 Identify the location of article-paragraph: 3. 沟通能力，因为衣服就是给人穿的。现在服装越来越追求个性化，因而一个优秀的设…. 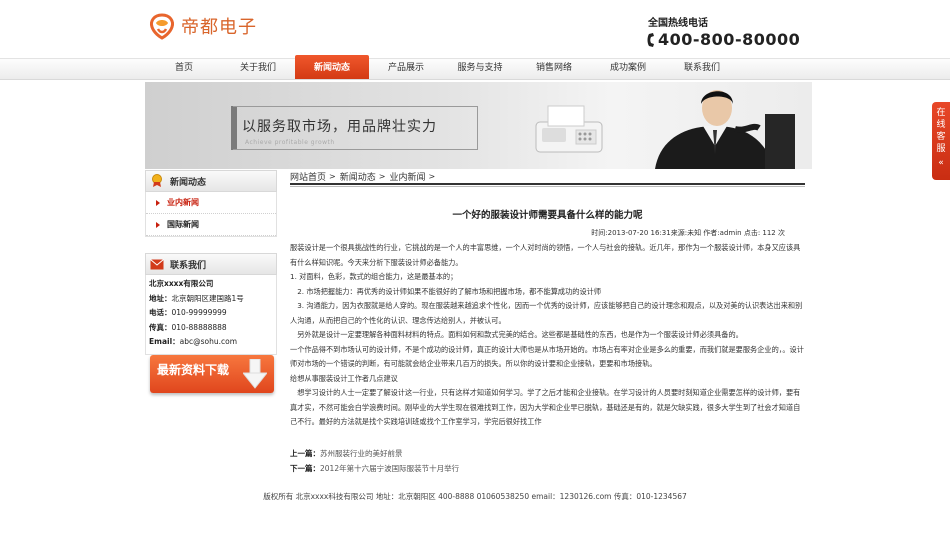
(546, 313).